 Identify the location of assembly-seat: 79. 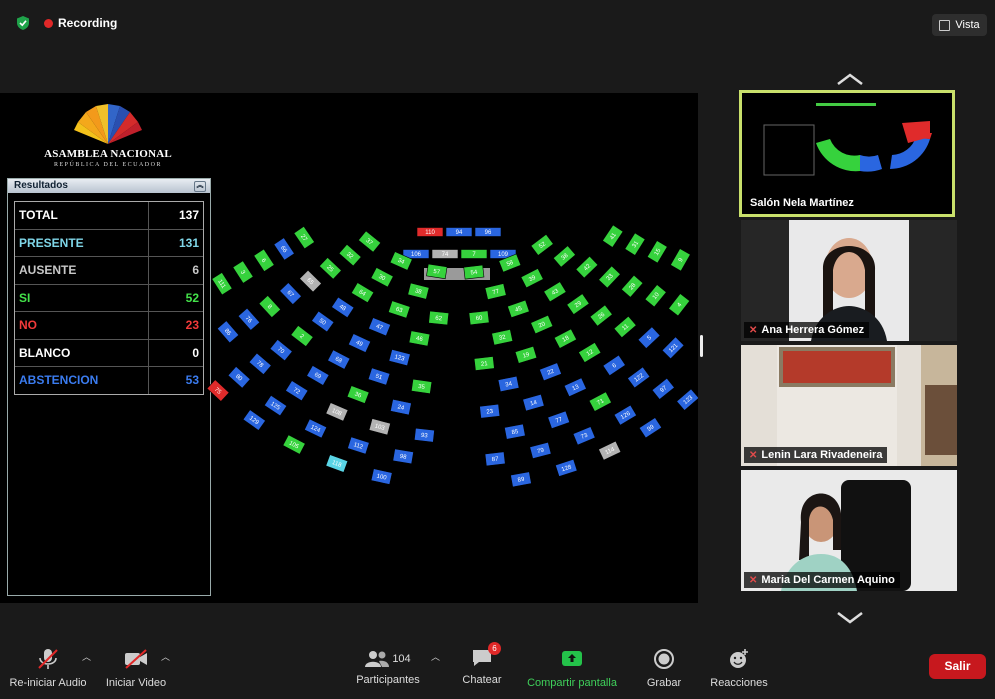
(540, 450).